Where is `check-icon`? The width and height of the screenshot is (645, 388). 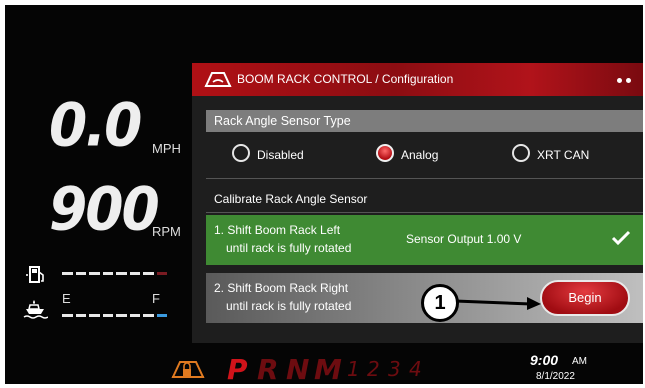 check-icon is located at coordinates (621, 239).